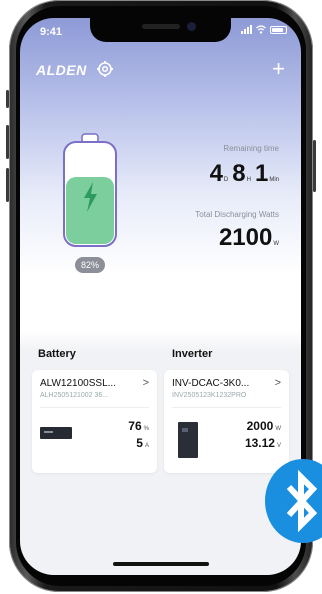 This screenshot has width=322, height=594. I want to click on inverter-section-title: Inverter, so click(192, 354).